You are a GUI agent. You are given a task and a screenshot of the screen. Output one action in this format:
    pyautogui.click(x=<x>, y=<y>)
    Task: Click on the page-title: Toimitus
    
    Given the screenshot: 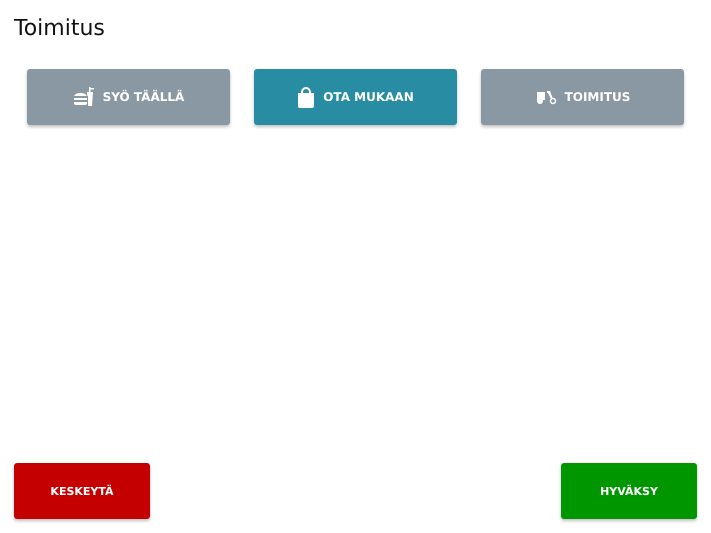 What is the action you would take?
    pyautogui.click(x=60, y=28)
    